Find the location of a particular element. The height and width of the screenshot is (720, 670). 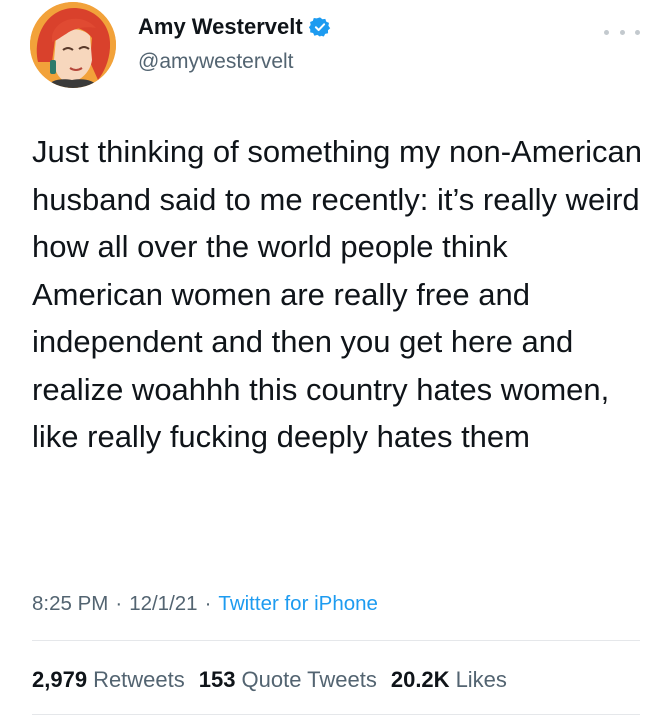

quote-tweets-count: 153 is located at coordinates (217, 679).